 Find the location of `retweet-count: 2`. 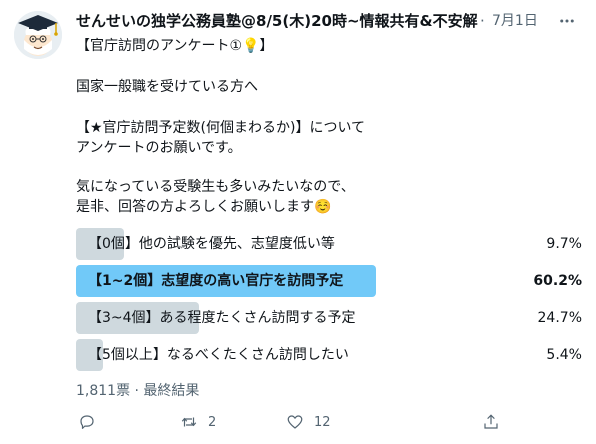

retweet-count: 2 is located at coordinates (212, 422).